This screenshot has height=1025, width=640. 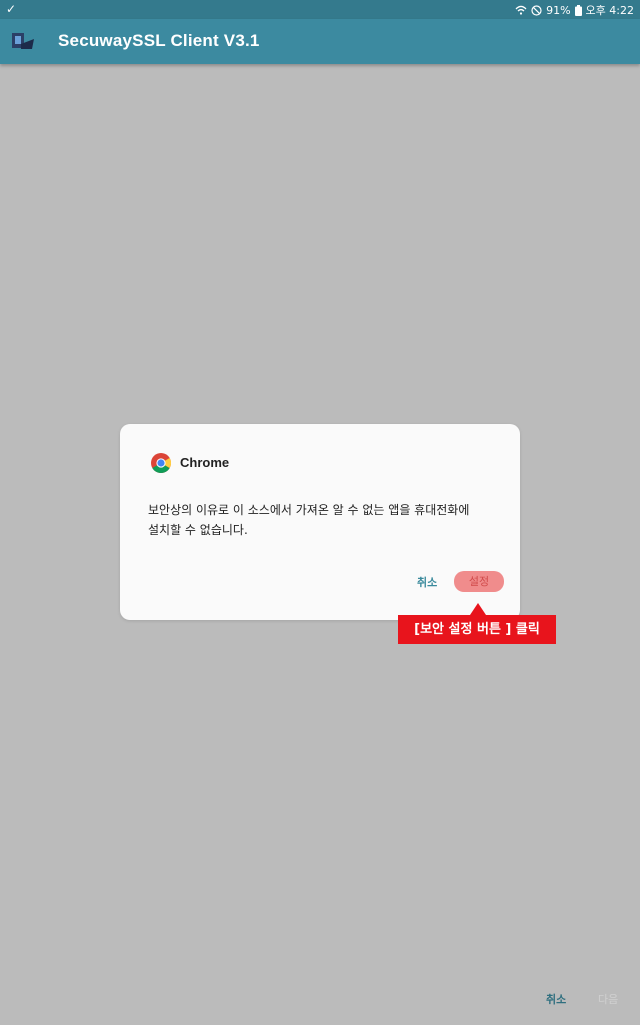 What do you see at coordinates (159, 40) in the screenshot?
I see `app-title: SecuwaySSL Client V3.1` at bounding box center [159, 40].